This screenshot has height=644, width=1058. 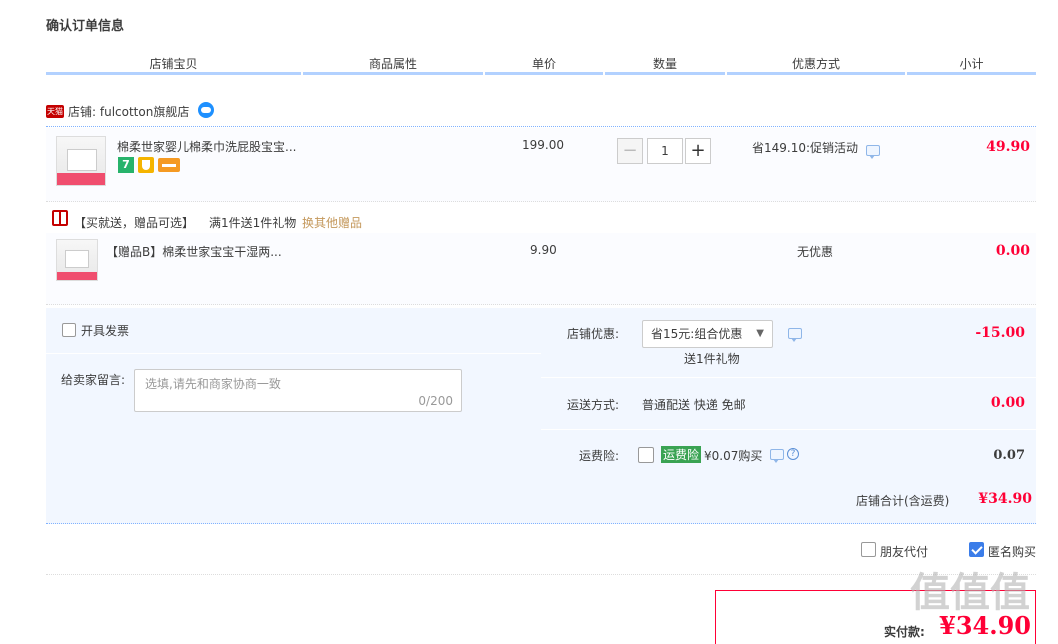 I want to click on gift-icon, so click(x=60, y=218).